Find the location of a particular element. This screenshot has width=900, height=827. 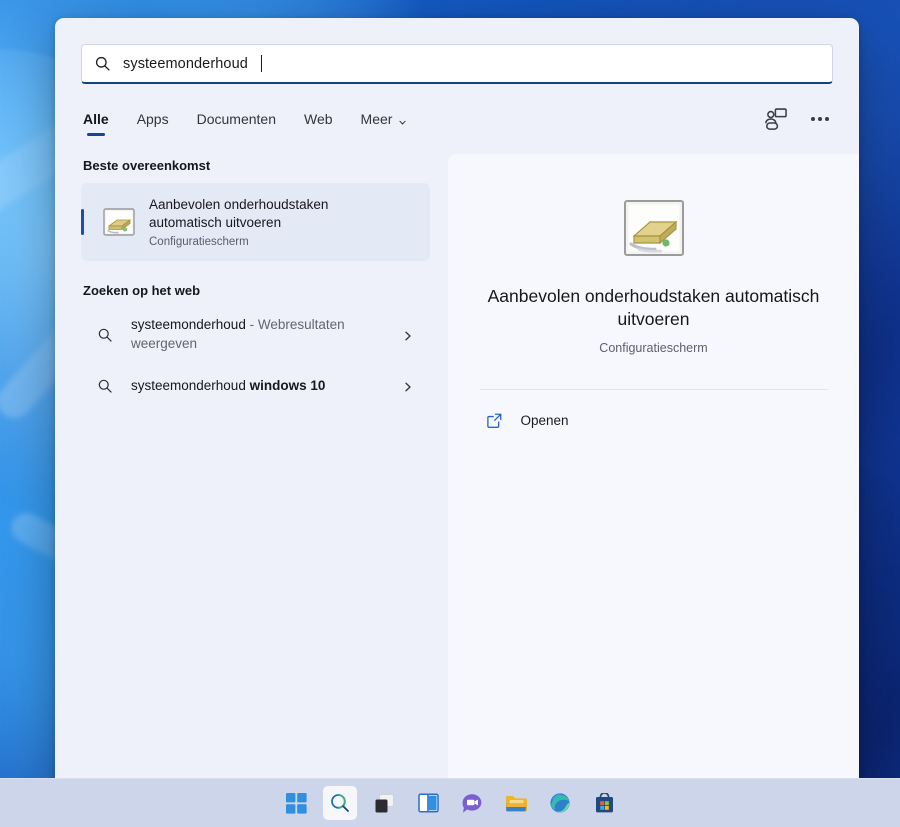

file-explorer-button is located at coordinates (516, 803).